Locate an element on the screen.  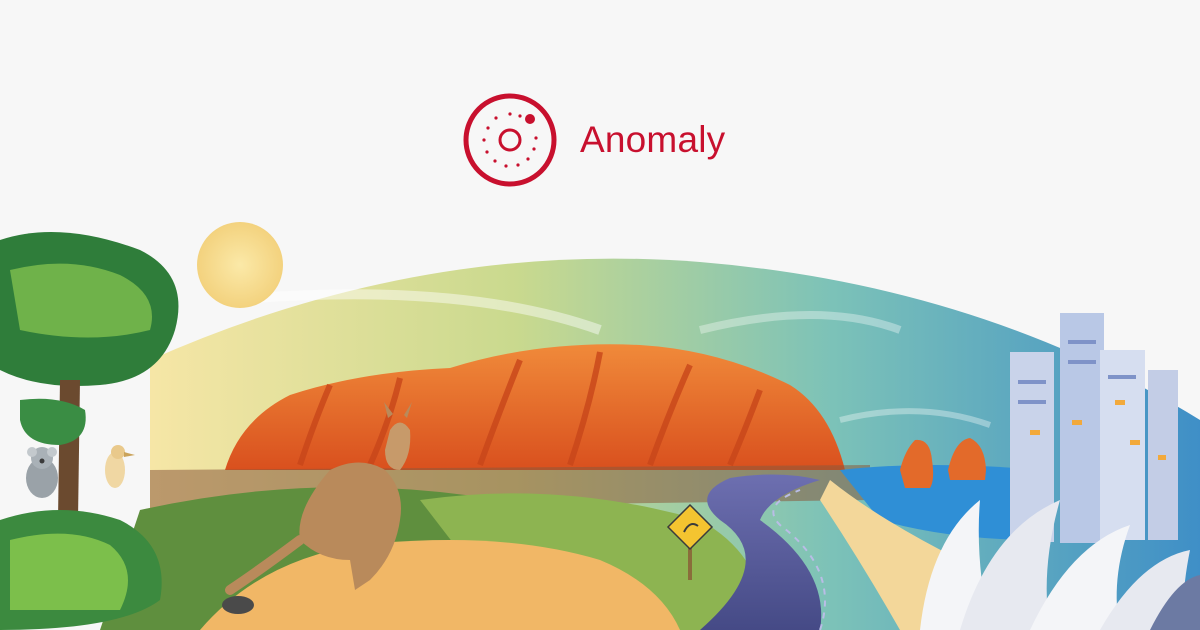
kookaburra is located at coordinates (120, 466).